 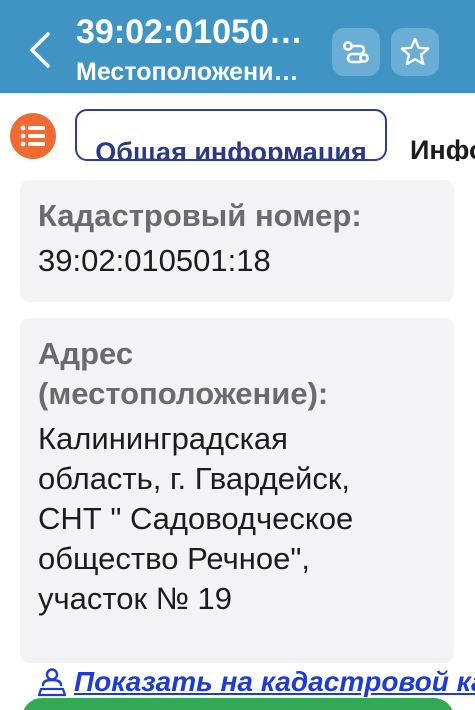 I want to click on back-button, so click(x=40, y=50).